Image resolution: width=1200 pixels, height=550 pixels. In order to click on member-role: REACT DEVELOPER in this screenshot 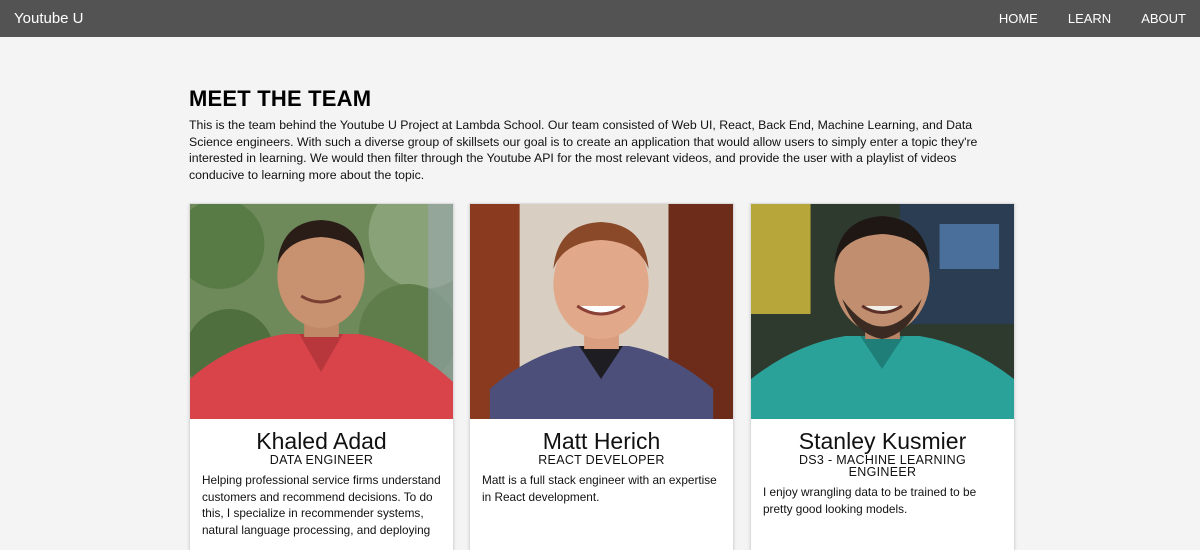, I will do `click(601, 460)`.